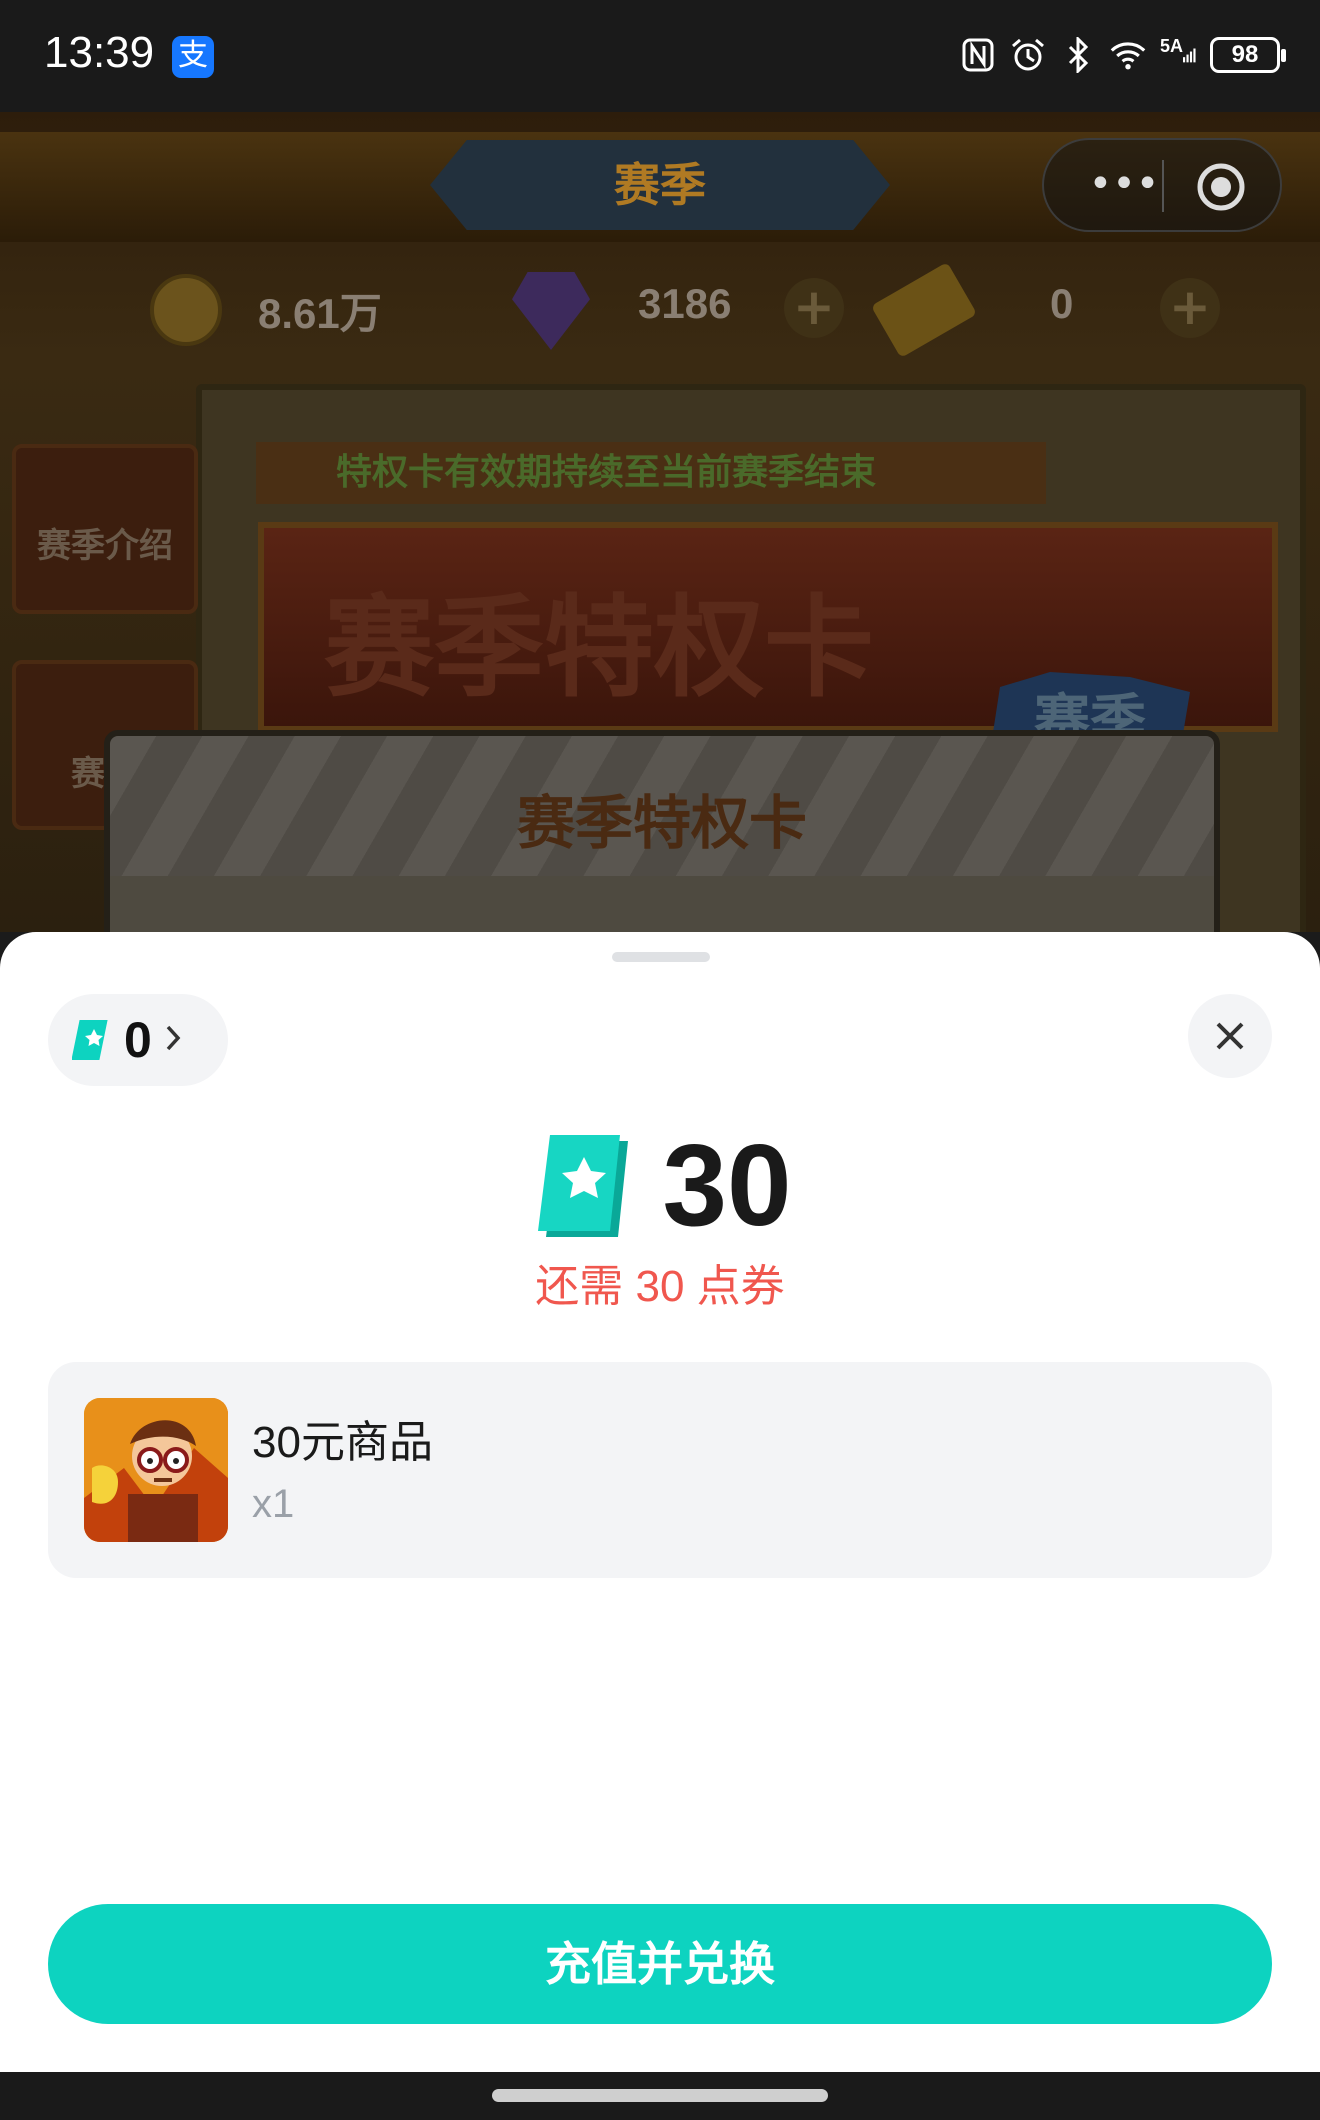  Describe the element at coordinates (599, 647) in the screenshot. I see `banner-title: 赛季特权卡` at that location.